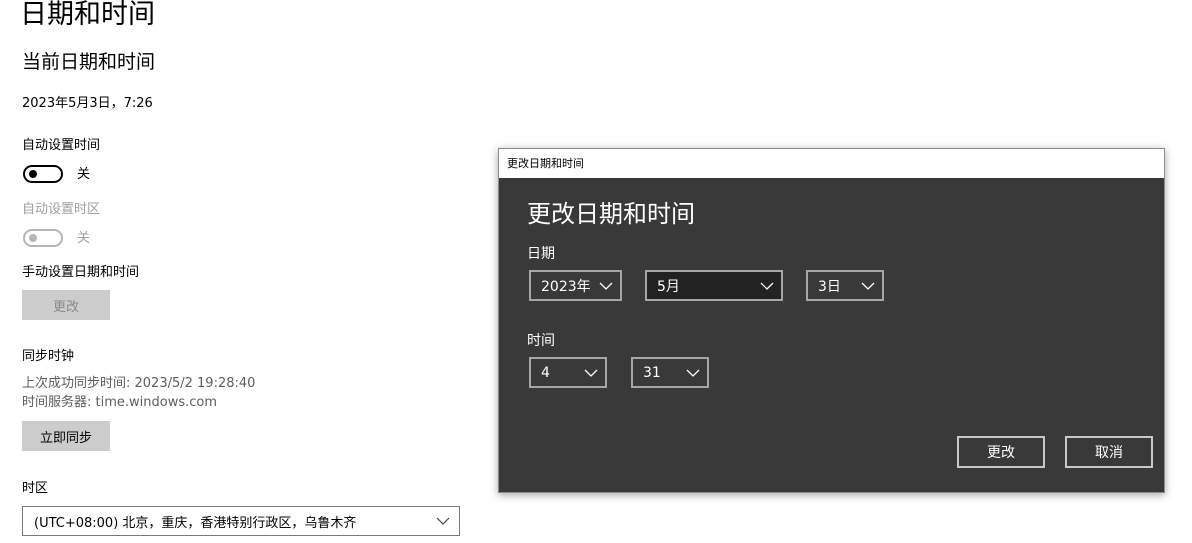 The width and height of the screenshot is (1192, 543). What do you see at coordinates (84, 238) in the screenshot?
I see `auto-timezone-state: 关` at bounding box center [84, 238].